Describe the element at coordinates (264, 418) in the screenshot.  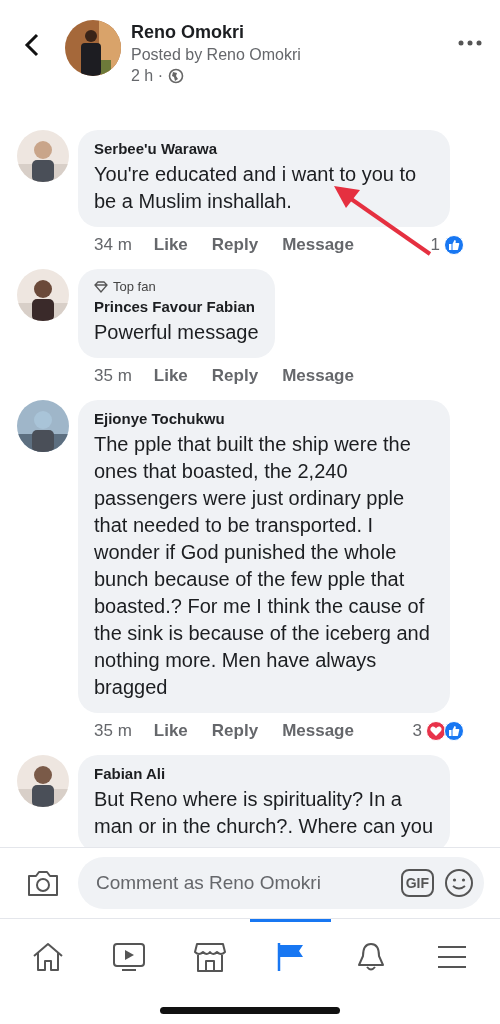
I see `commenter-name: Ejionye Tochukwu` at that location.